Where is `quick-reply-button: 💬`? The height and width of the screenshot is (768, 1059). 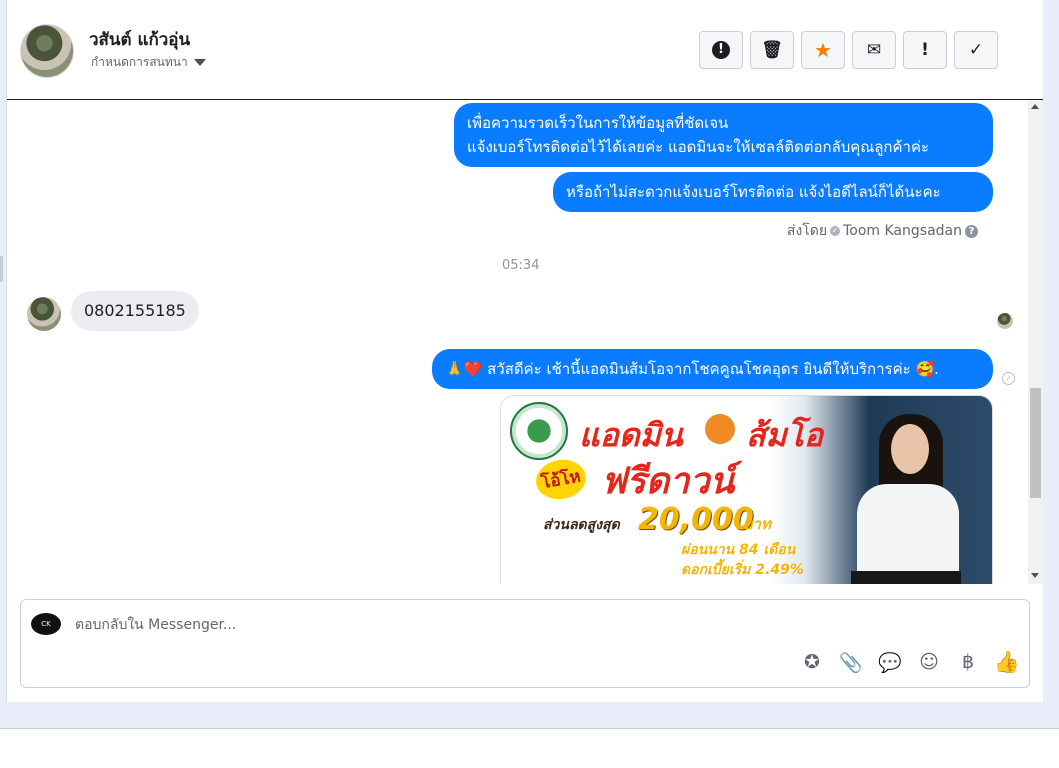 quick-reply-button: 💬 is located at coordinates (890, 662).